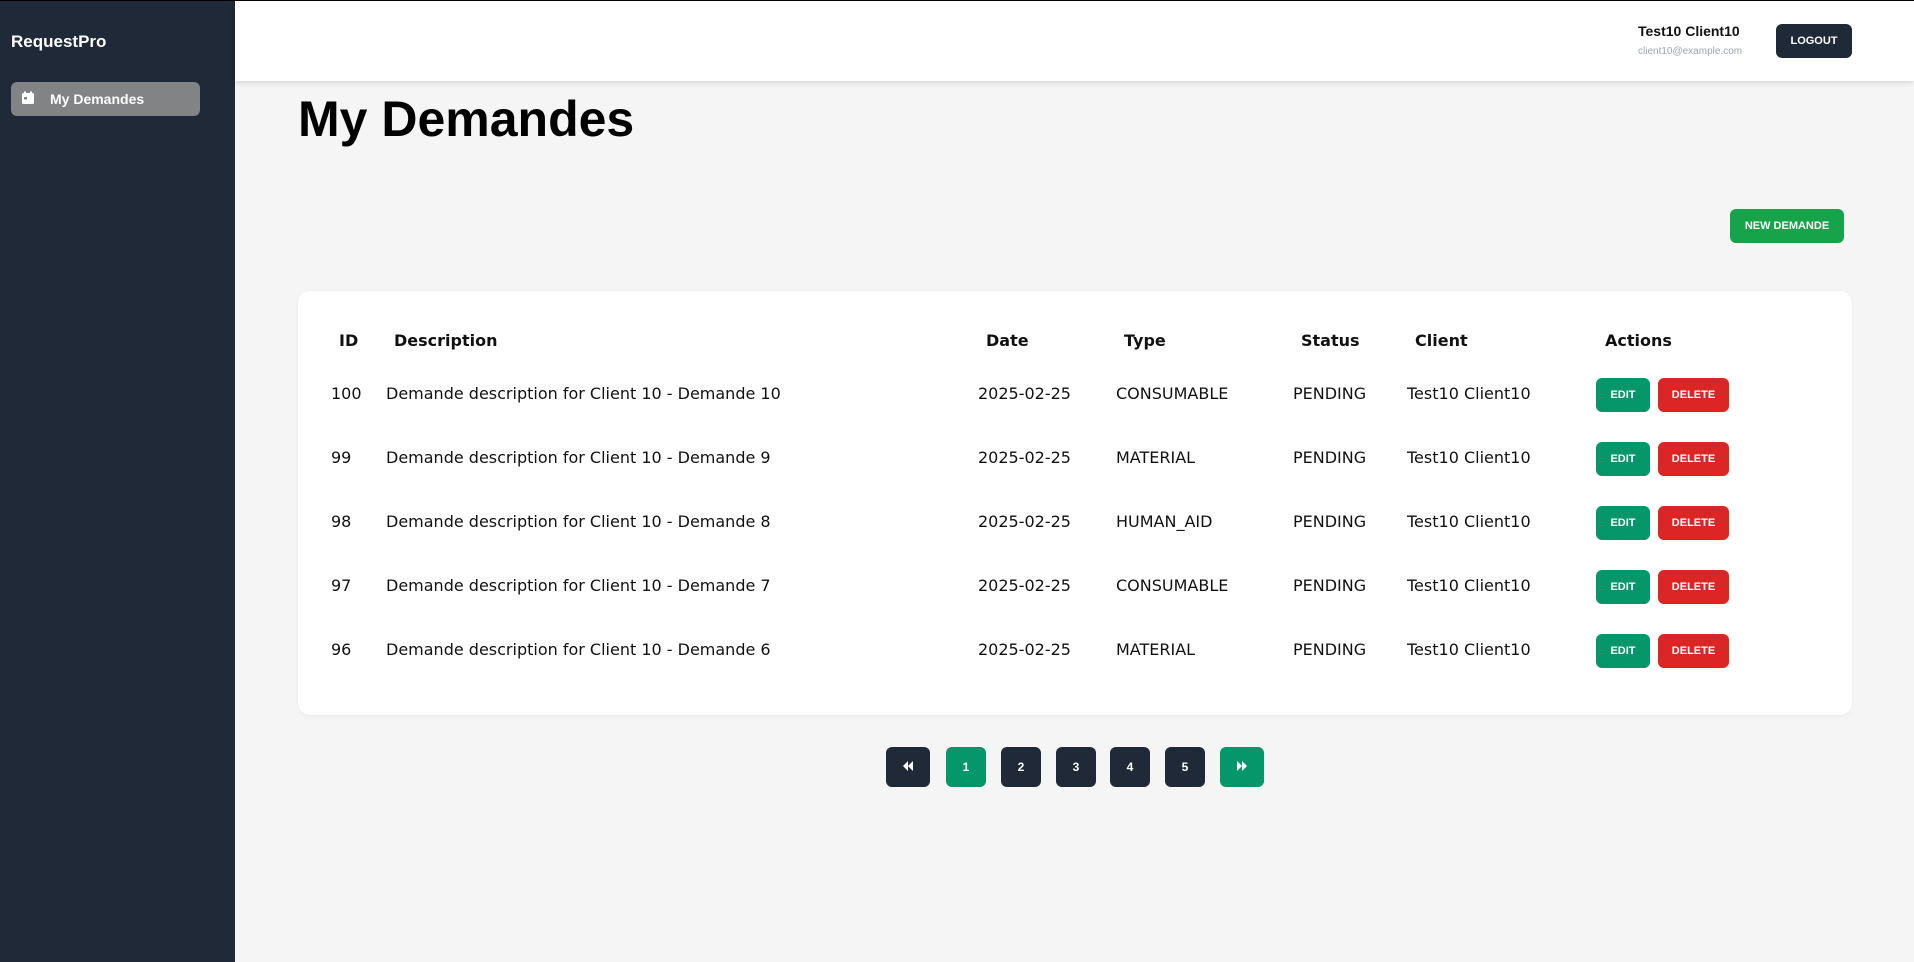 Image resolution: width=1914 pixels, height=962 pixels. Describe the element at coordinates (1076, 767) in the screenshot. I see `page-button-3: 3` at that location.